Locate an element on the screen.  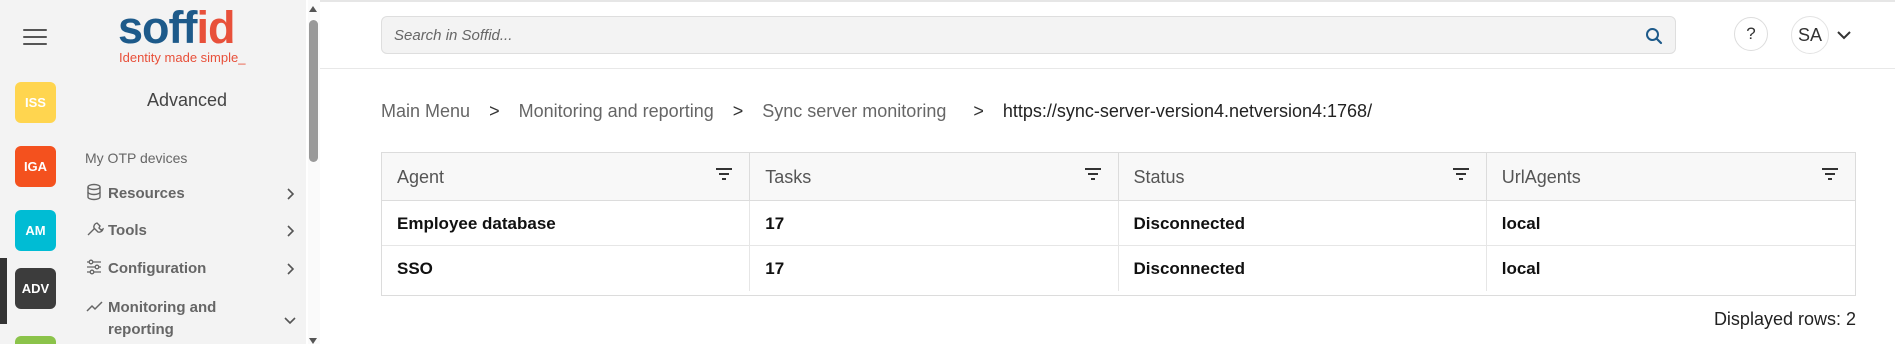
sidebar-item-configuration: Configuration is located at coordinates (191, 269).